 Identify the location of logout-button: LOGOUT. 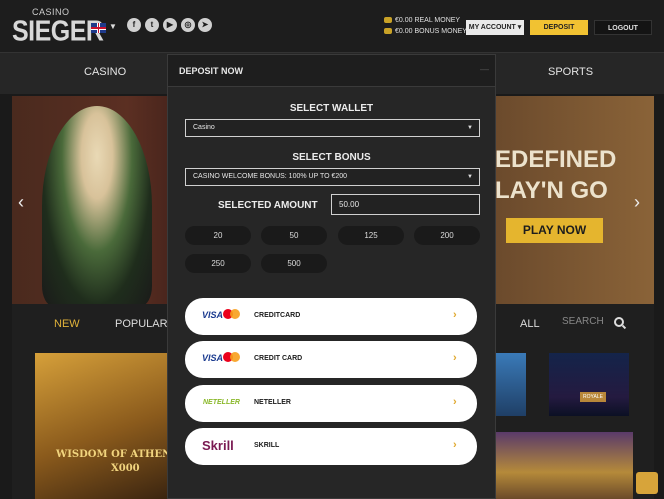
(623, 27).